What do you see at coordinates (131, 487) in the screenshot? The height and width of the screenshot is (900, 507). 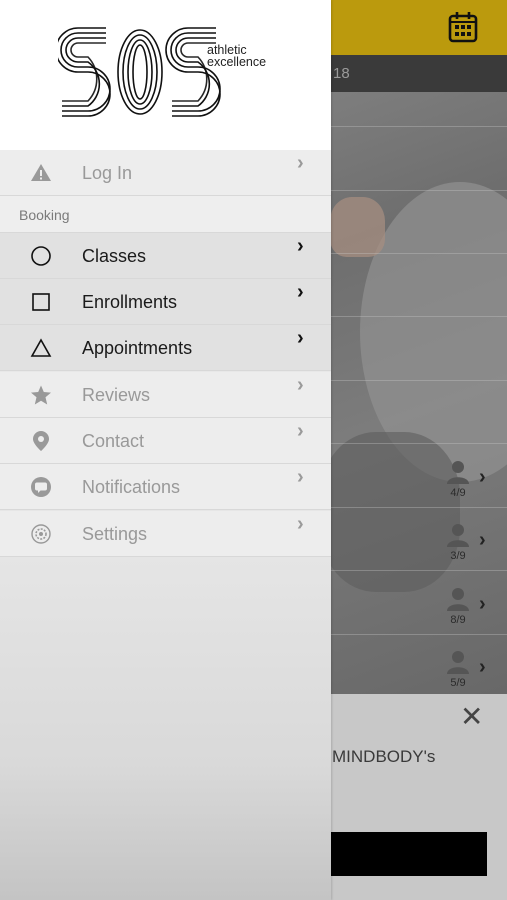 I see `menu-item-label: Notifications` at bounding box center [131, 487].